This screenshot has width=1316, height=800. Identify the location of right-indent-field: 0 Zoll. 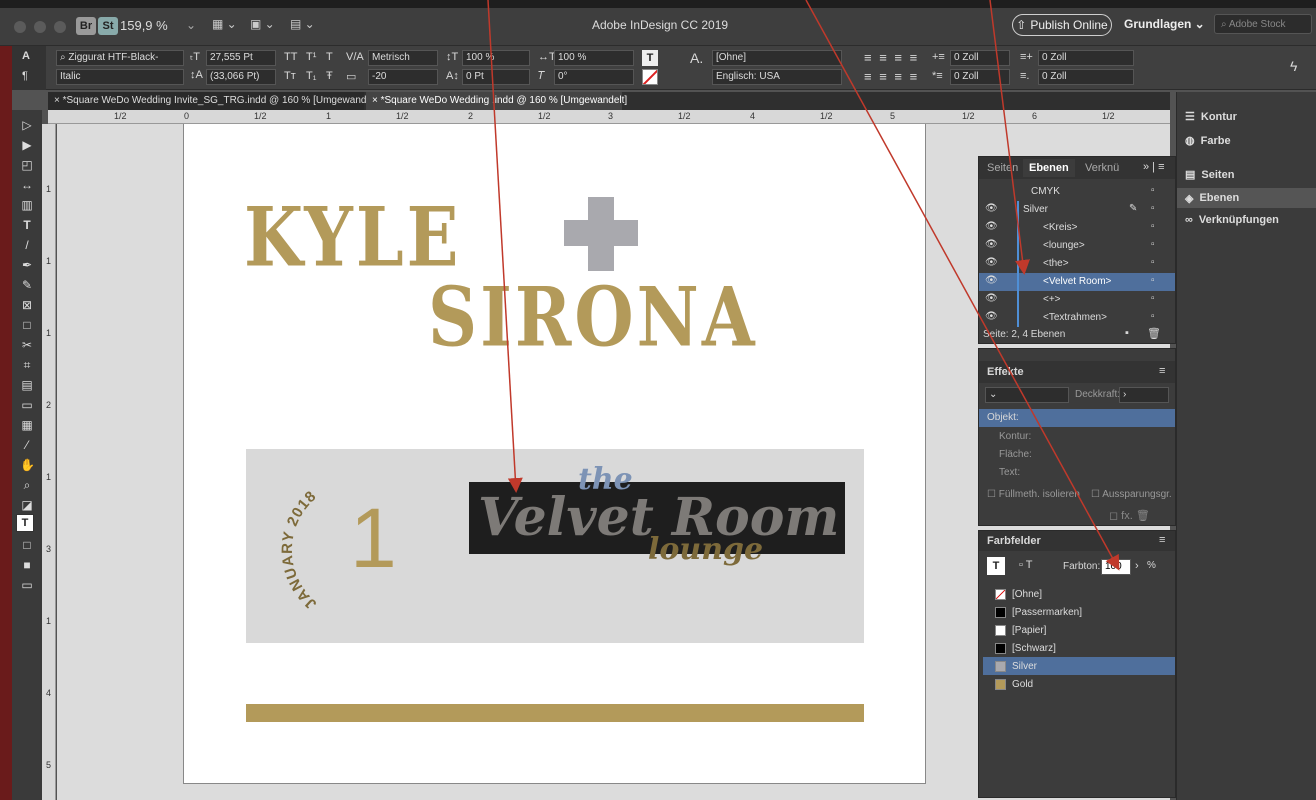
(1086, 58).